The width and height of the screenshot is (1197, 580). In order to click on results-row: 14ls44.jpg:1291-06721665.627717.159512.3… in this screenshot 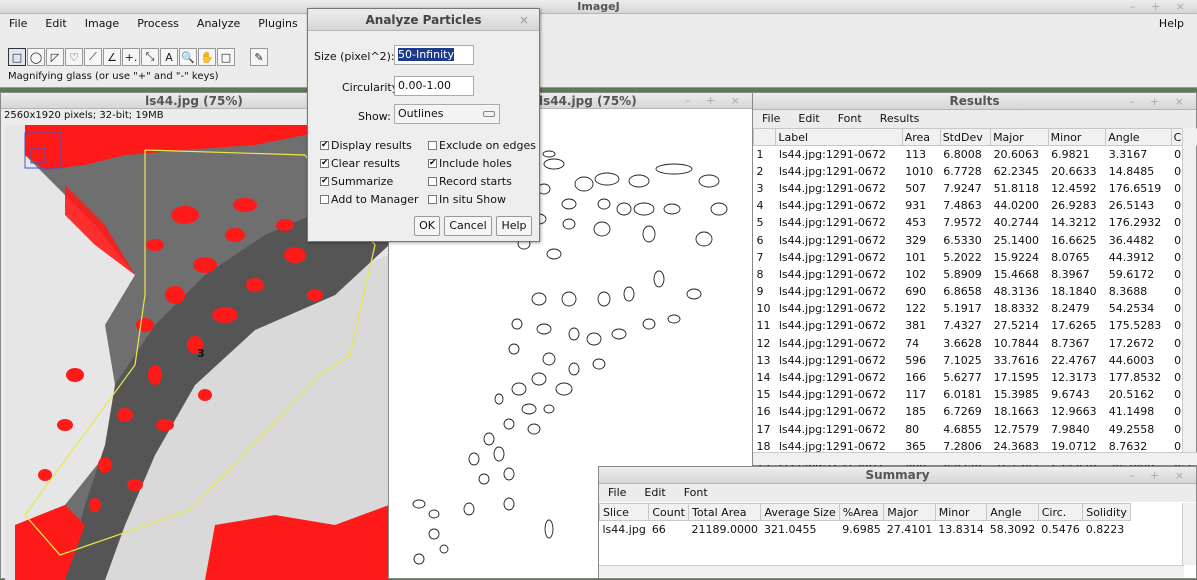, I will do `click(975, 377)`.